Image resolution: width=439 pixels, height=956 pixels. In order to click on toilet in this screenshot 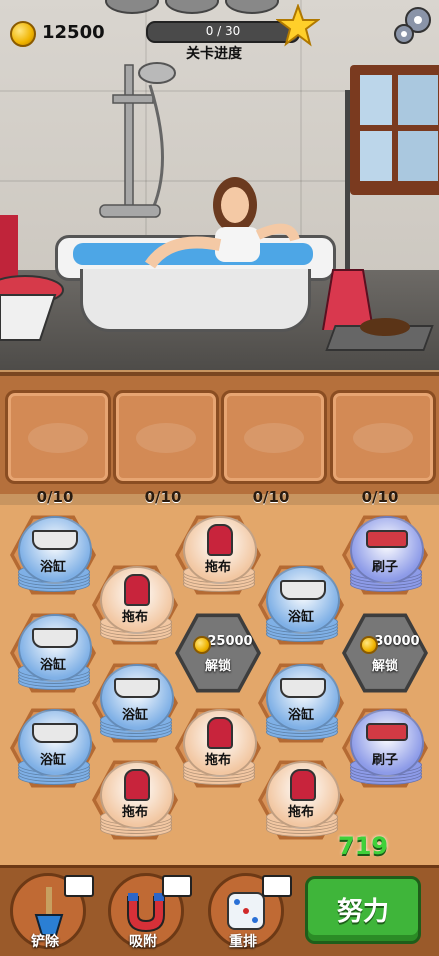, I will do `click(32, 278)`.